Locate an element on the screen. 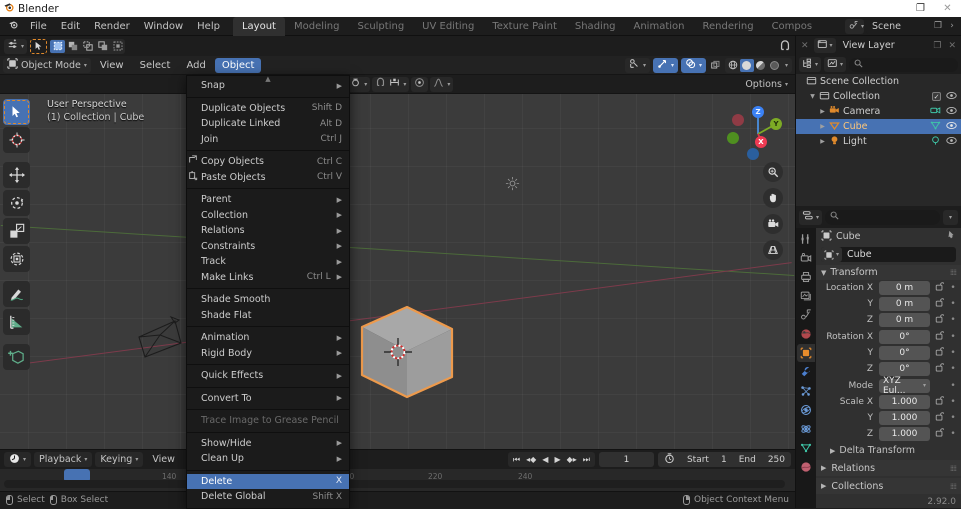  play-reverse-icon: ◀ is located at coordinates (545, 459).